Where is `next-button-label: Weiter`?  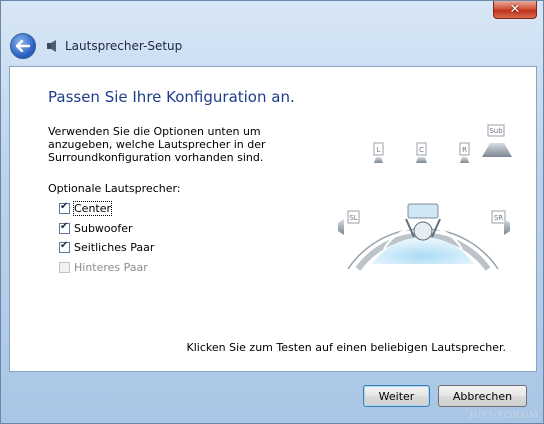 next-button-label: Weiter is located at coordinates (396, 396).